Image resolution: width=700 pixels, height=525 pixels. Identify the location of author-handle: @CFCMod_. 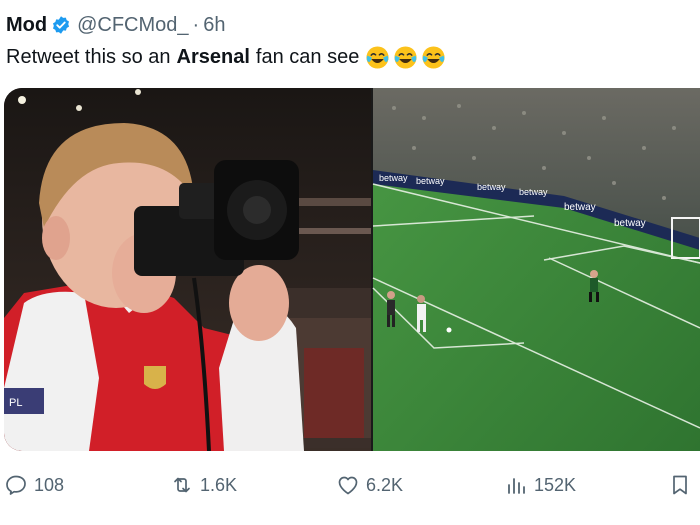
(132, 25).